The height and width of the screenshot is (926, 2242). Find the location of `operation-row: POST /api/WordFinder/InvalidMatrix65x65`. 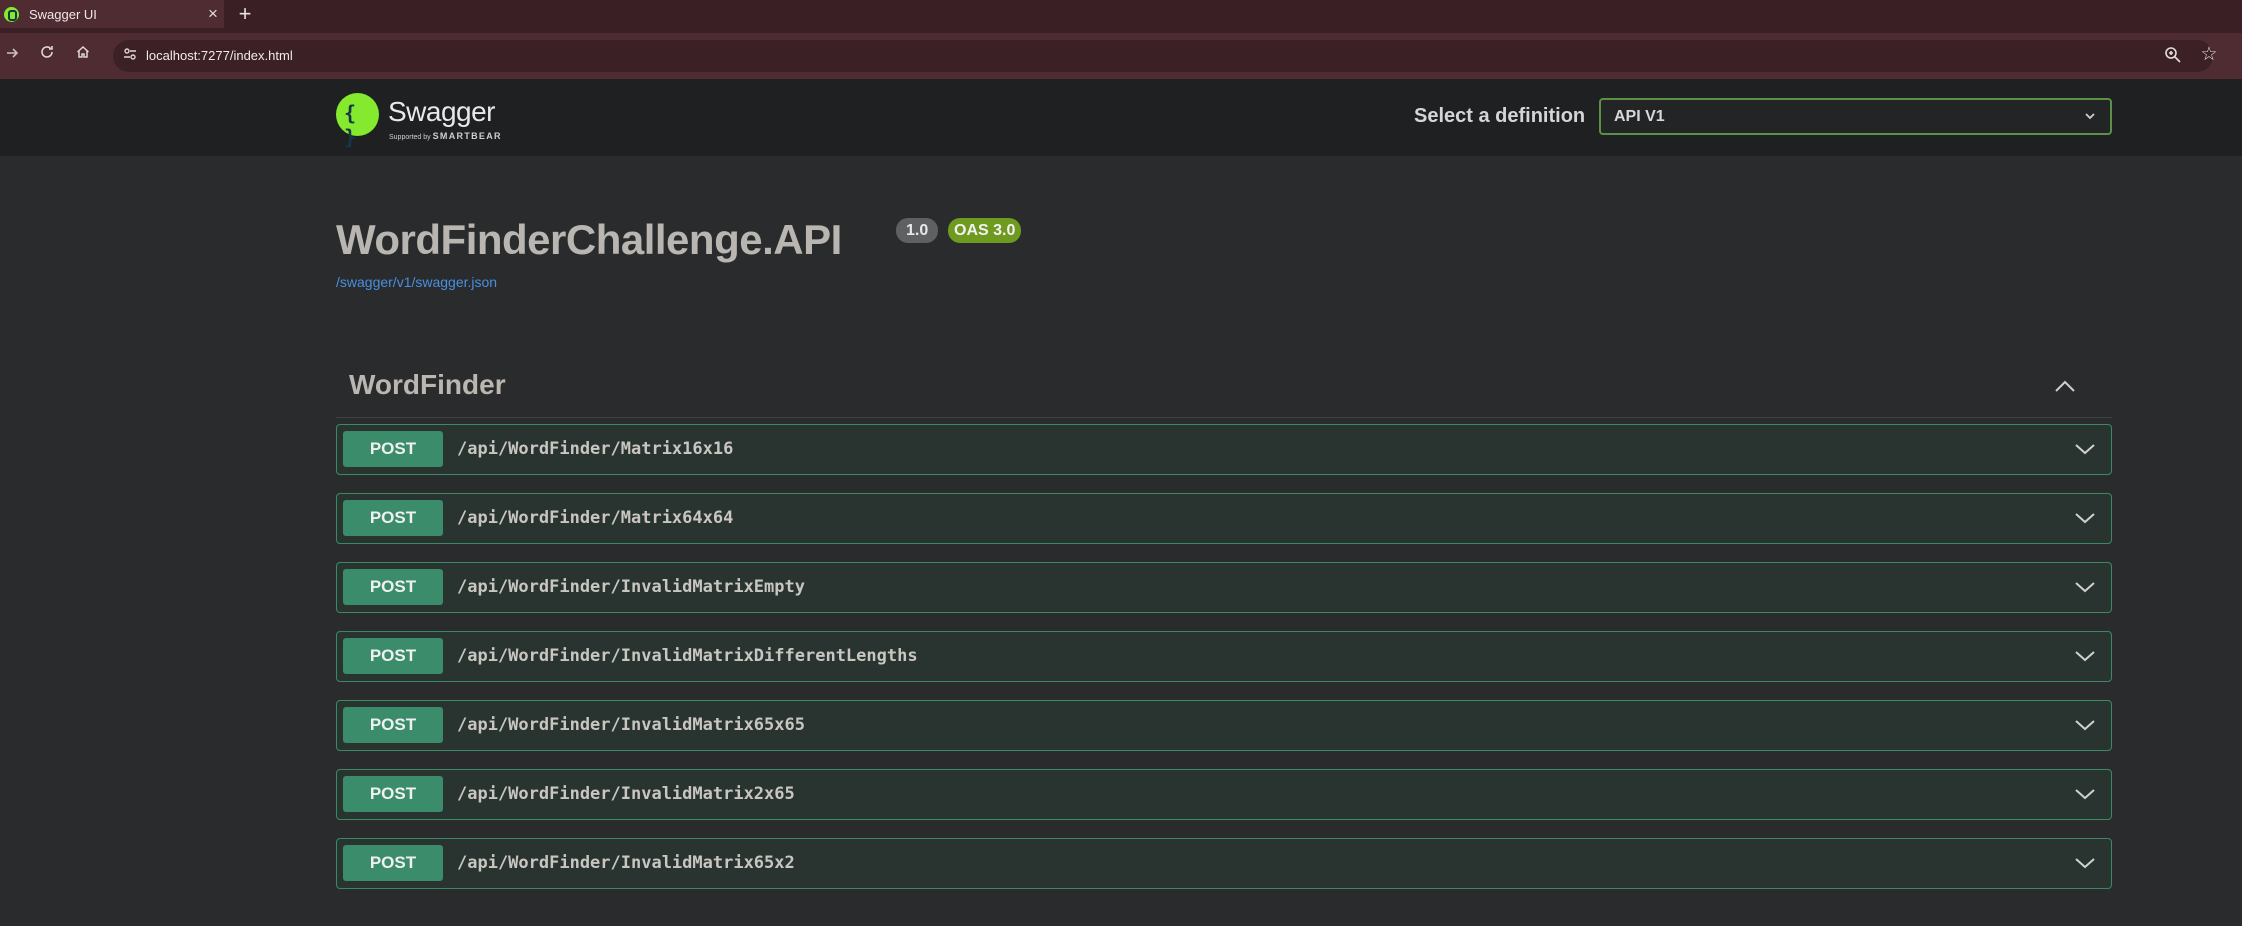

operation-row: POST /api/WordFinder/InvalidMatrix65x65 is located at coordinates (1224, 725).